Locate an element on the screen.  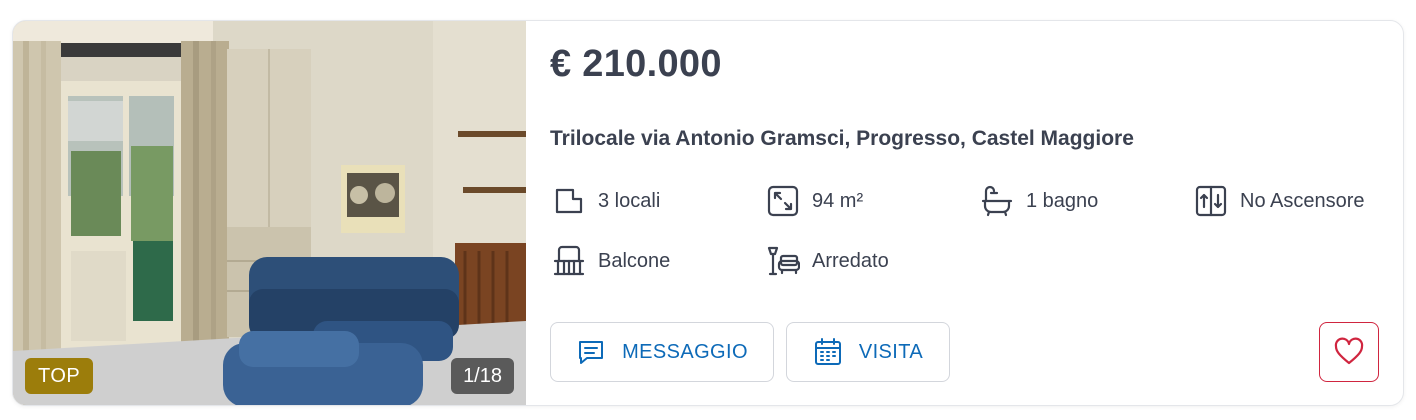
feature-label: 1 bagno is located at coordinates (1062, 200).